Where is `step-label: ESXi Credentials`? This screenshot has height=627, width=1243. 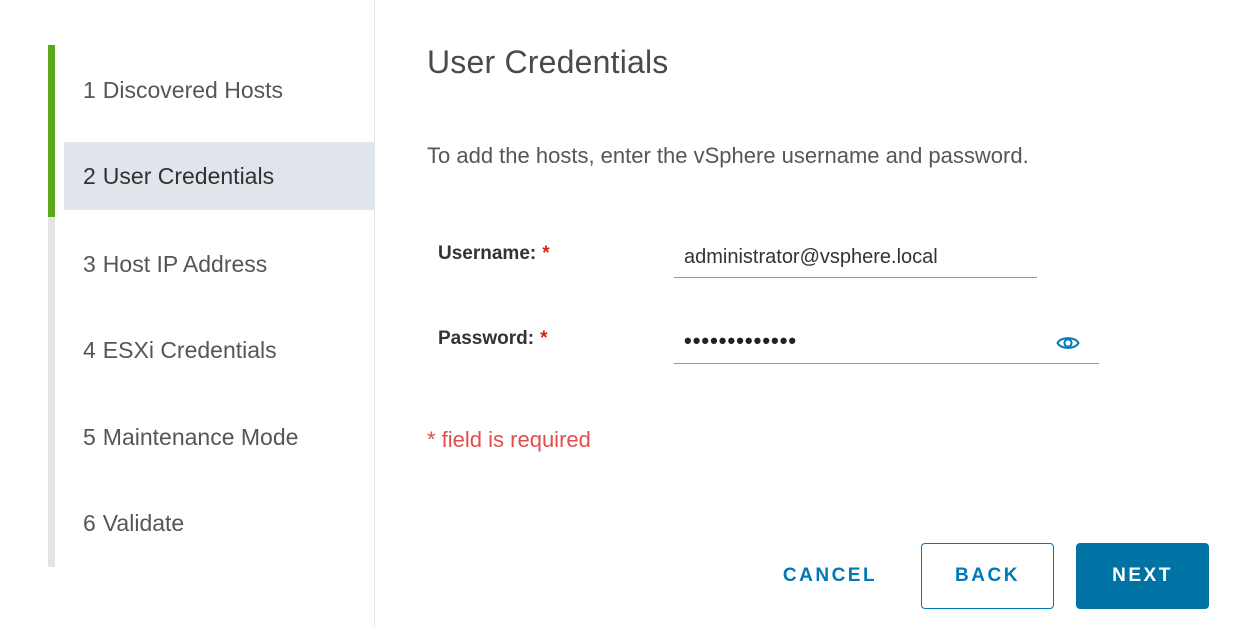 step-label: ESXi Credentials is located at coordinates (189, 349).